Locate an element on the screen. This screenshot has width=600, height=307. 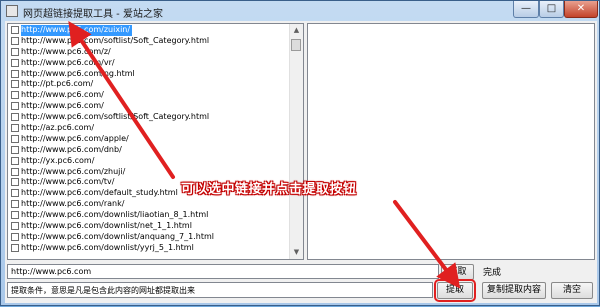
link-url: http://www.pc6.com/tv/ is located at coordinates (68, 182).